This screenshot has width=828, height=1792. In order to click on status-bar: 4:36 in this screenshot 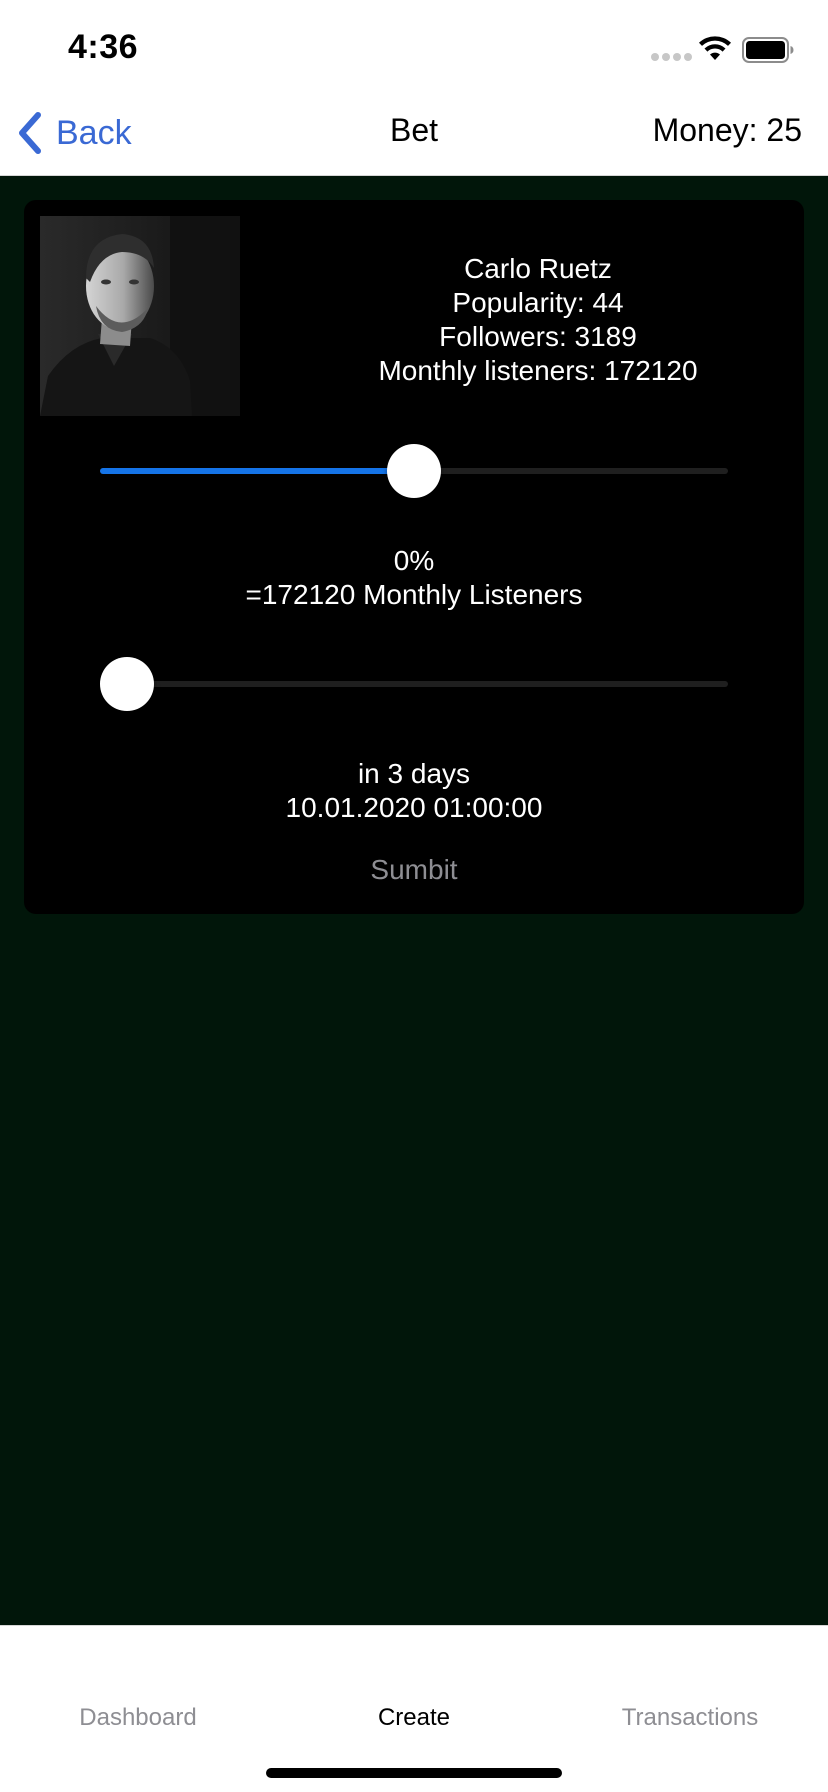, I will do `click(414, 47)`.